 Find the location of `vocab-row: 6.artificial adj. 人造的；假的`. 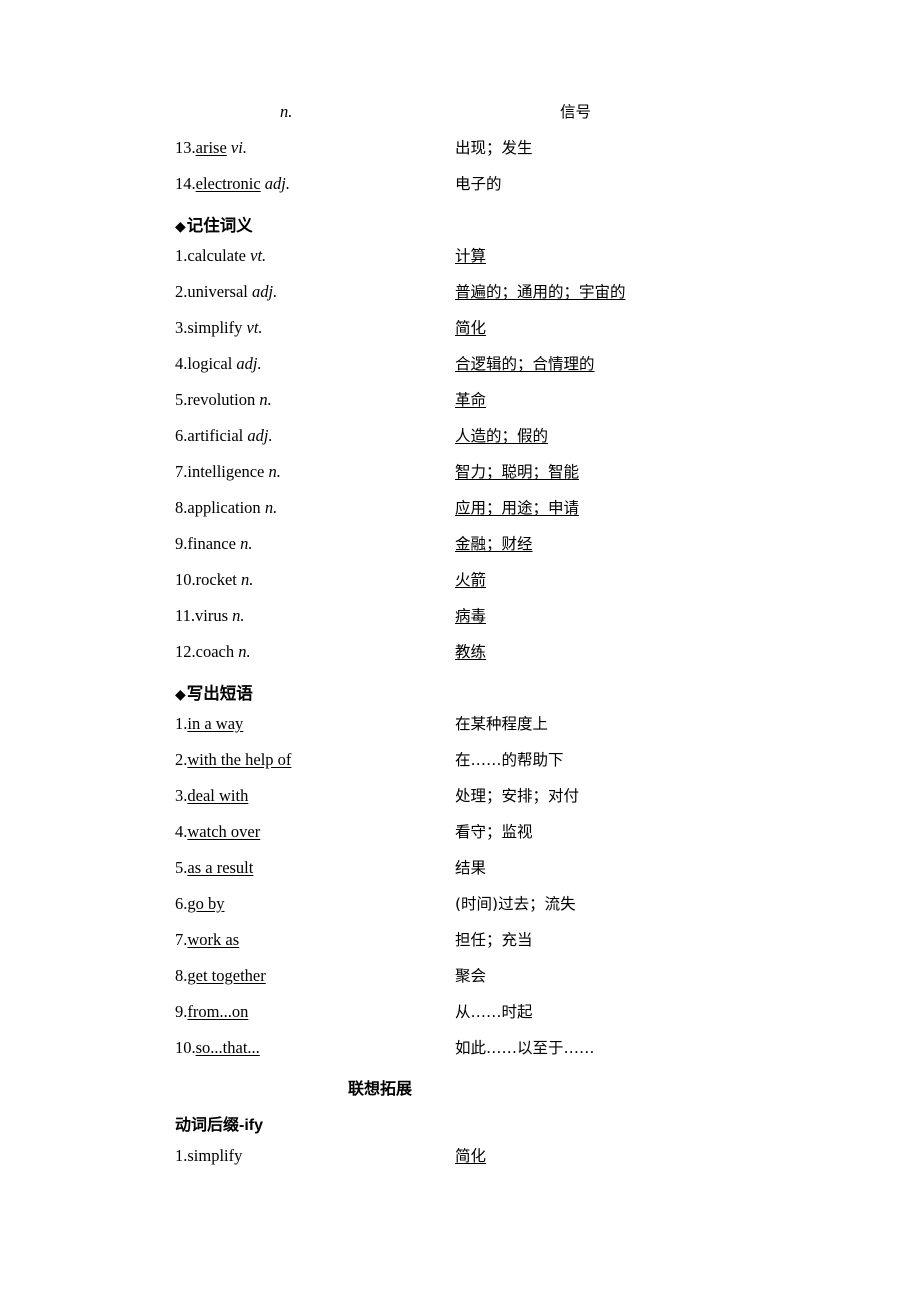

vocab-row: 6.artificial adj. 人造的；假的 is located at coordinates (460, 442).